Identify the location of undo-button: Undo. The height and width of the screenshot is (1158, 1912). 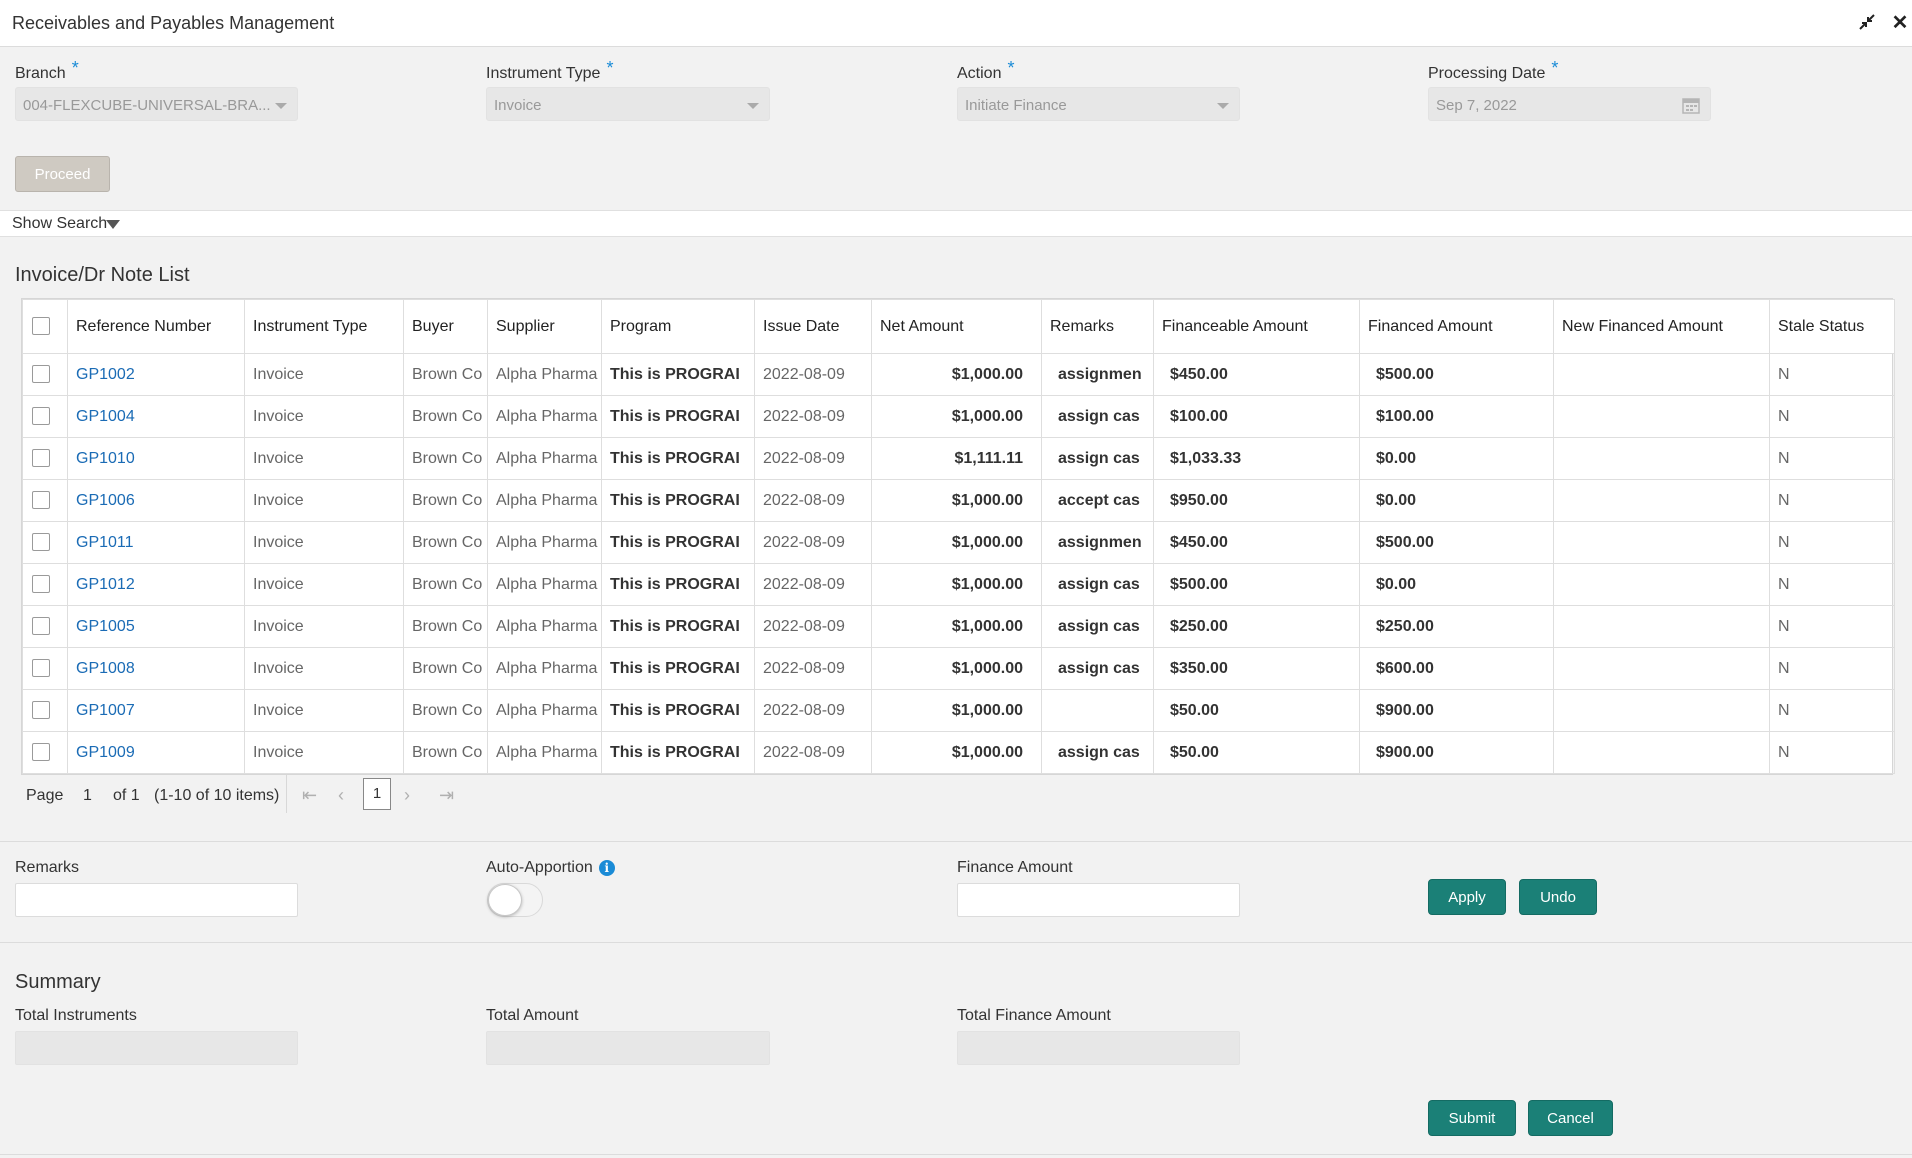
(1558, 897).